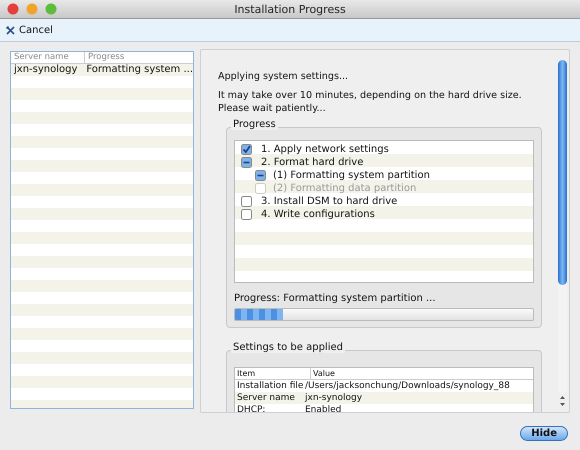 The width and height of the screenshot is (580, 450). Describe the element at coordinates (254, 124) in the screenshot. I see `group-legend: Progress` at that location.